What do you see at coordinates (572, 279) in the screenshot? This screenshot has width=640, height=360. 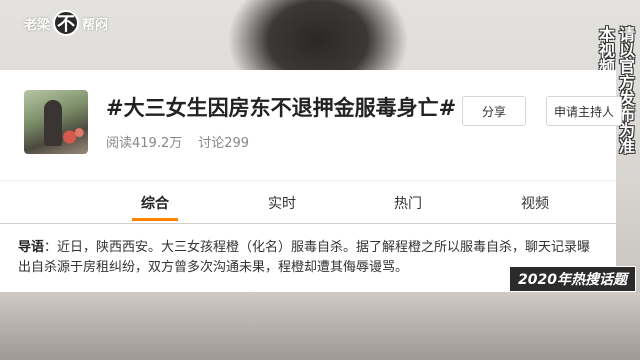 I see `hot-topic-badge: 2020年热搜话题` at bounding box center [572, 279].